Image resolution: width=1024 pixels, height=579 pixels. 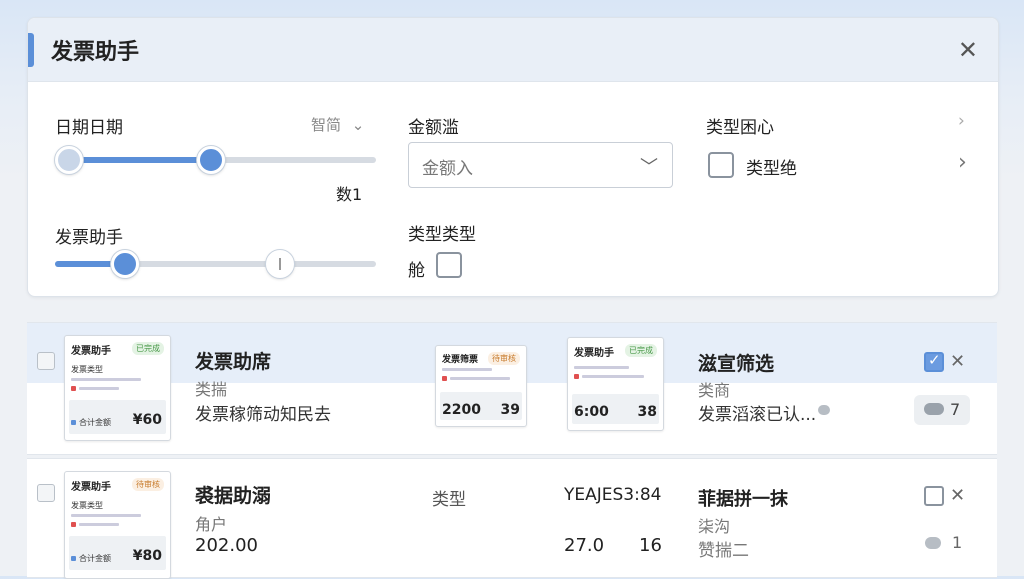 What do you see at coordinates (31, 50) in the screenshot?
I see `header-accent-bar` at bounding box center [31, 50].